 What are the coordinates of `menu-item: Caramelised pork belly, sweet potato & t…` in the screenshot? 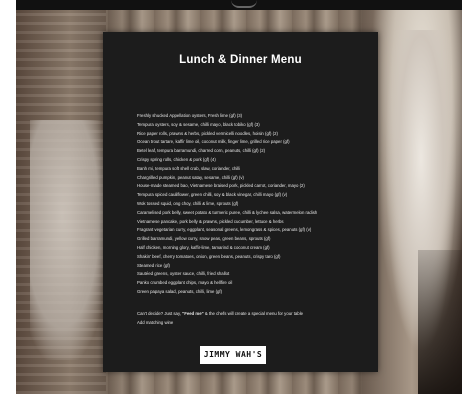 It's located at (227, 212).